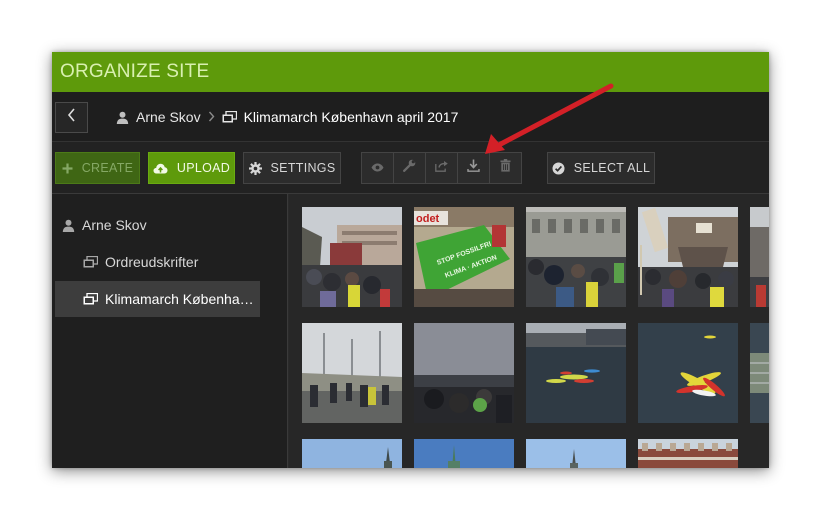 Image resolution: width=821 pixels, height=520 pixels. I want to click on share-button, so click(441, 168).